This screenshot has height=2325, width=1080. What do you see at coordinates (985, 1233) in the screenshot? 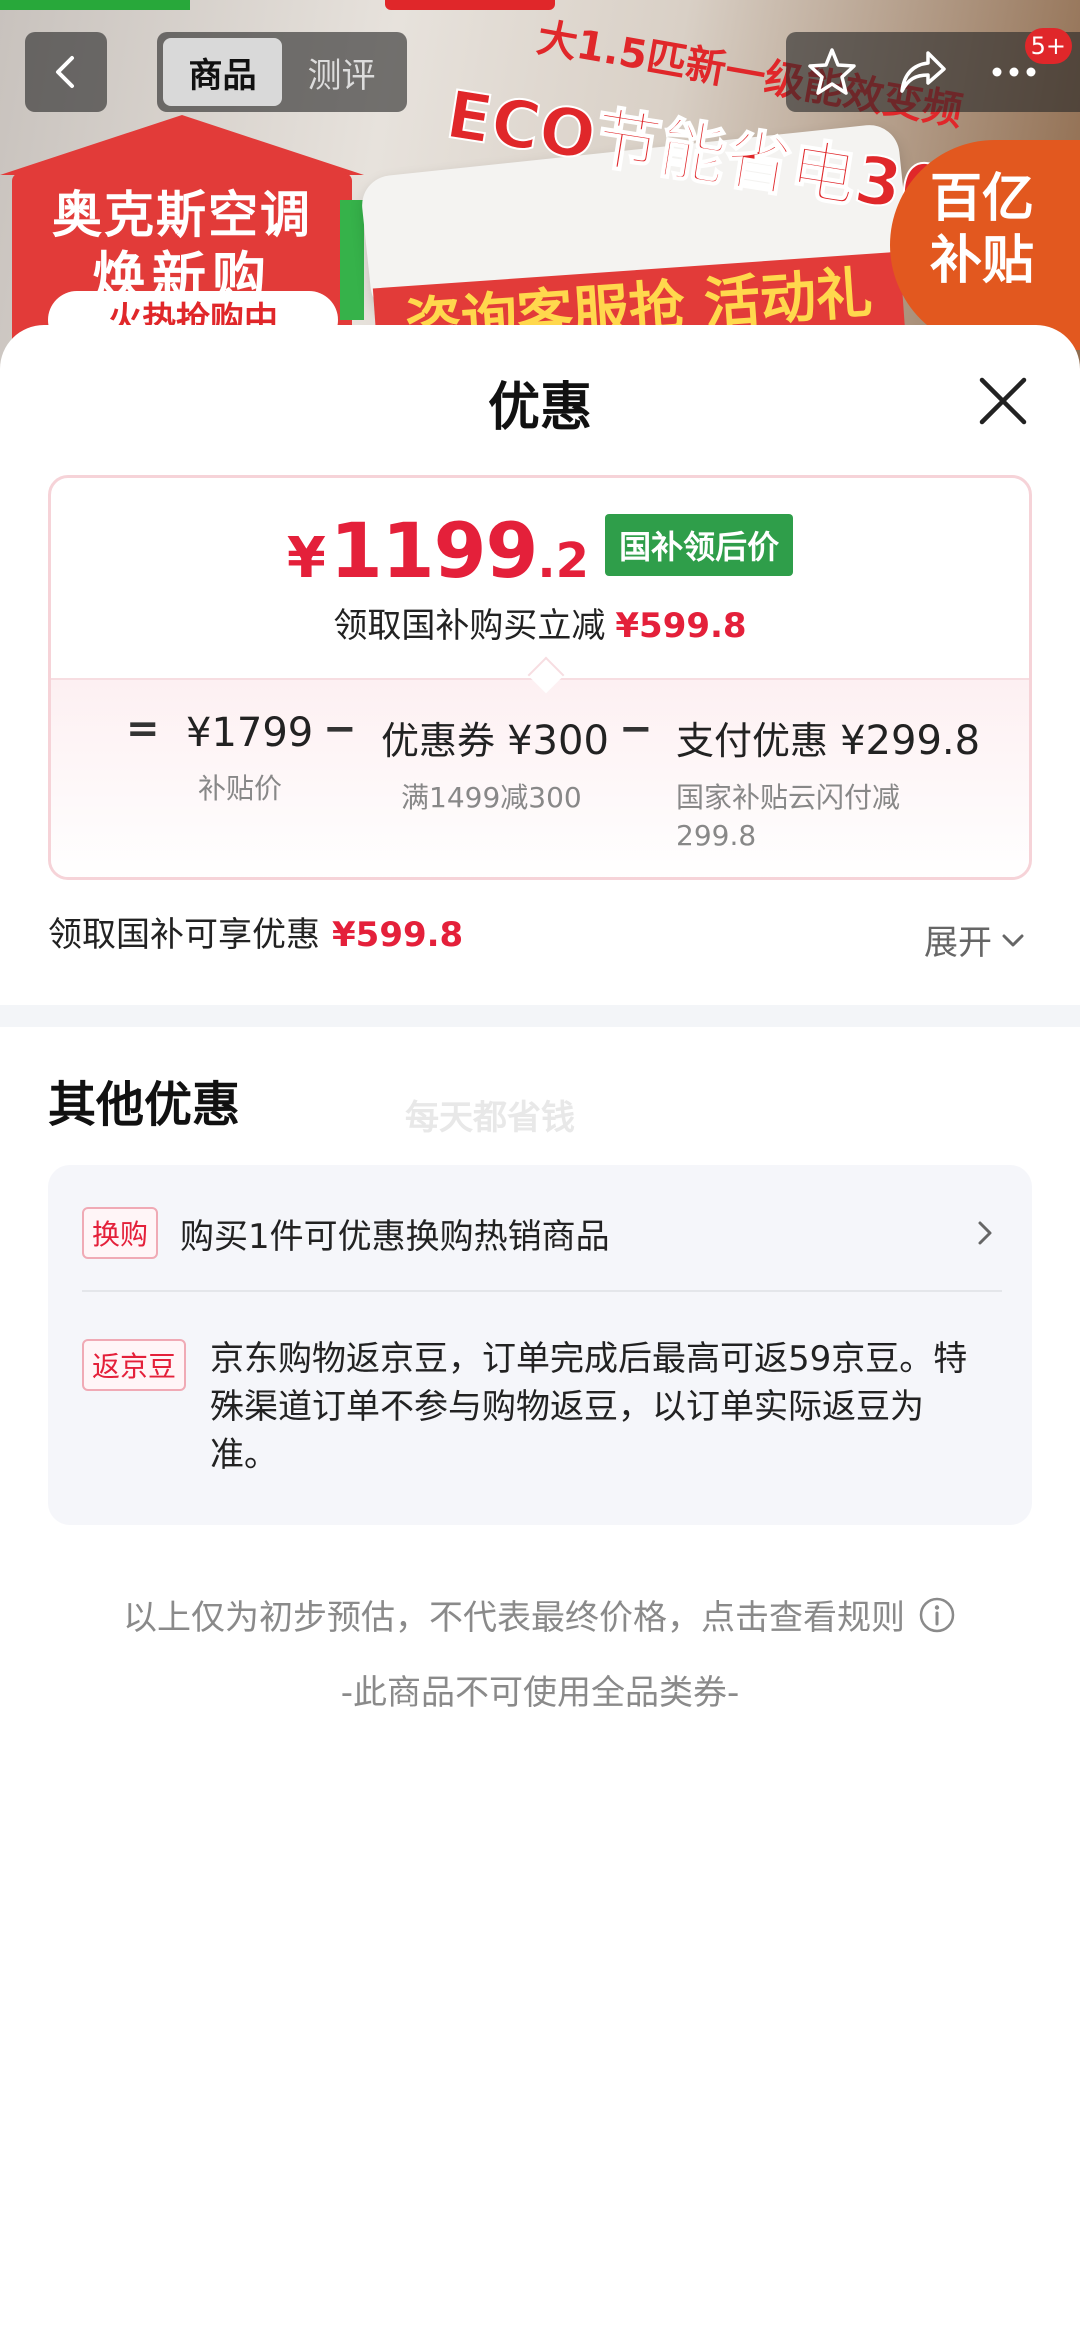
I see `chevron-right-icon` at bounding box center [985, 1233].